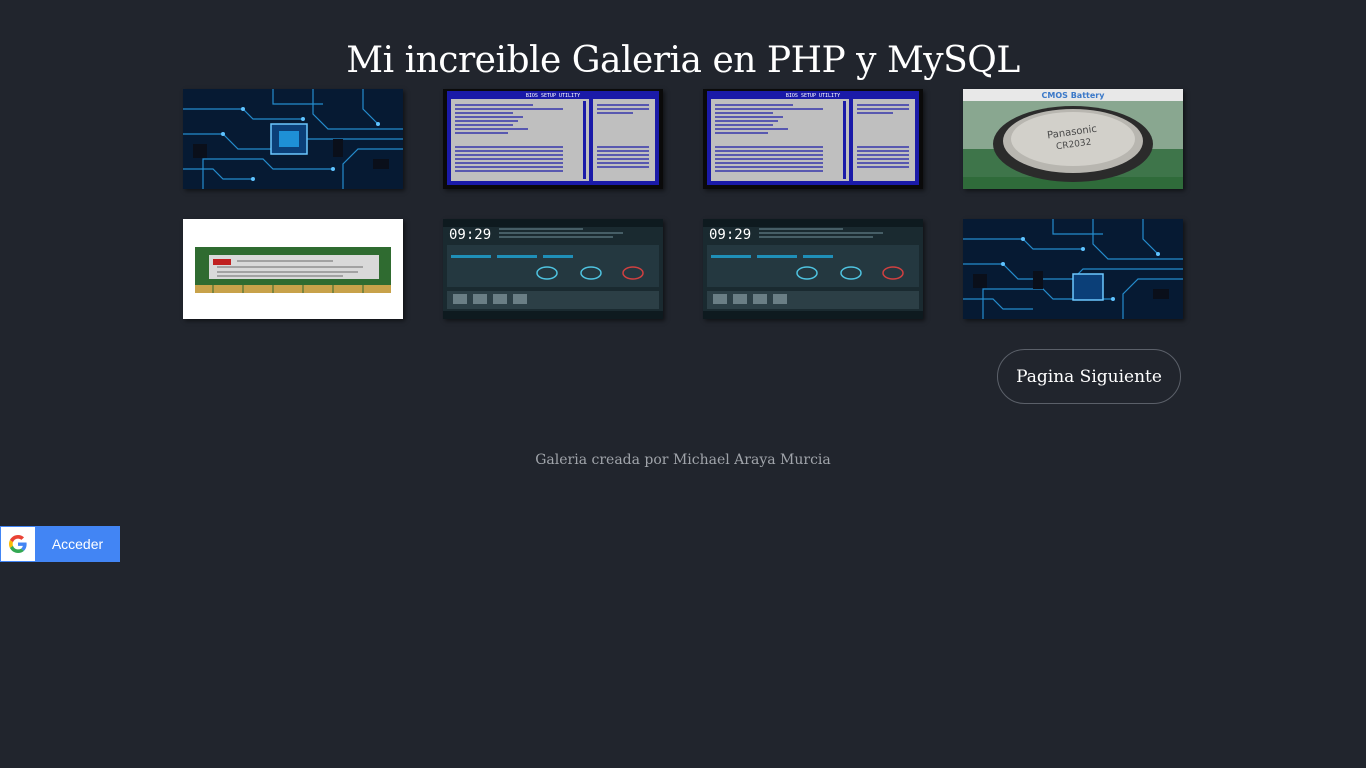 This screenshot has height=768, width=1366. I want to click on gallery-thumbnail-ram-module, so click(293, 269).